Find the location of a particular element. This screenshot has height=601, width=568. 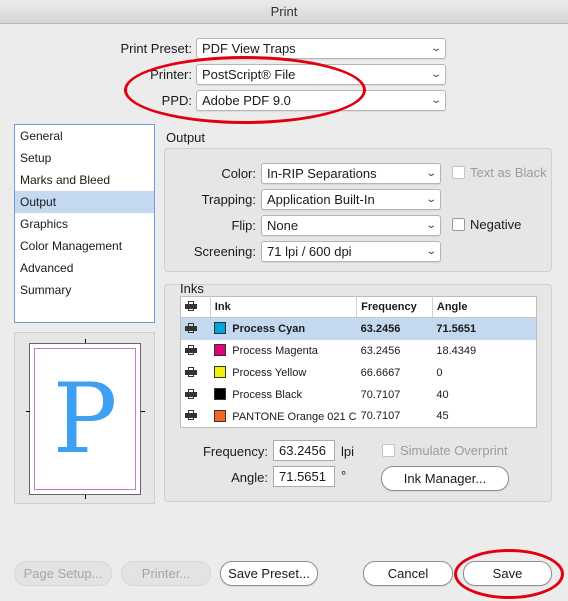

angle-unit: ° is located at coordinates (344, 475).